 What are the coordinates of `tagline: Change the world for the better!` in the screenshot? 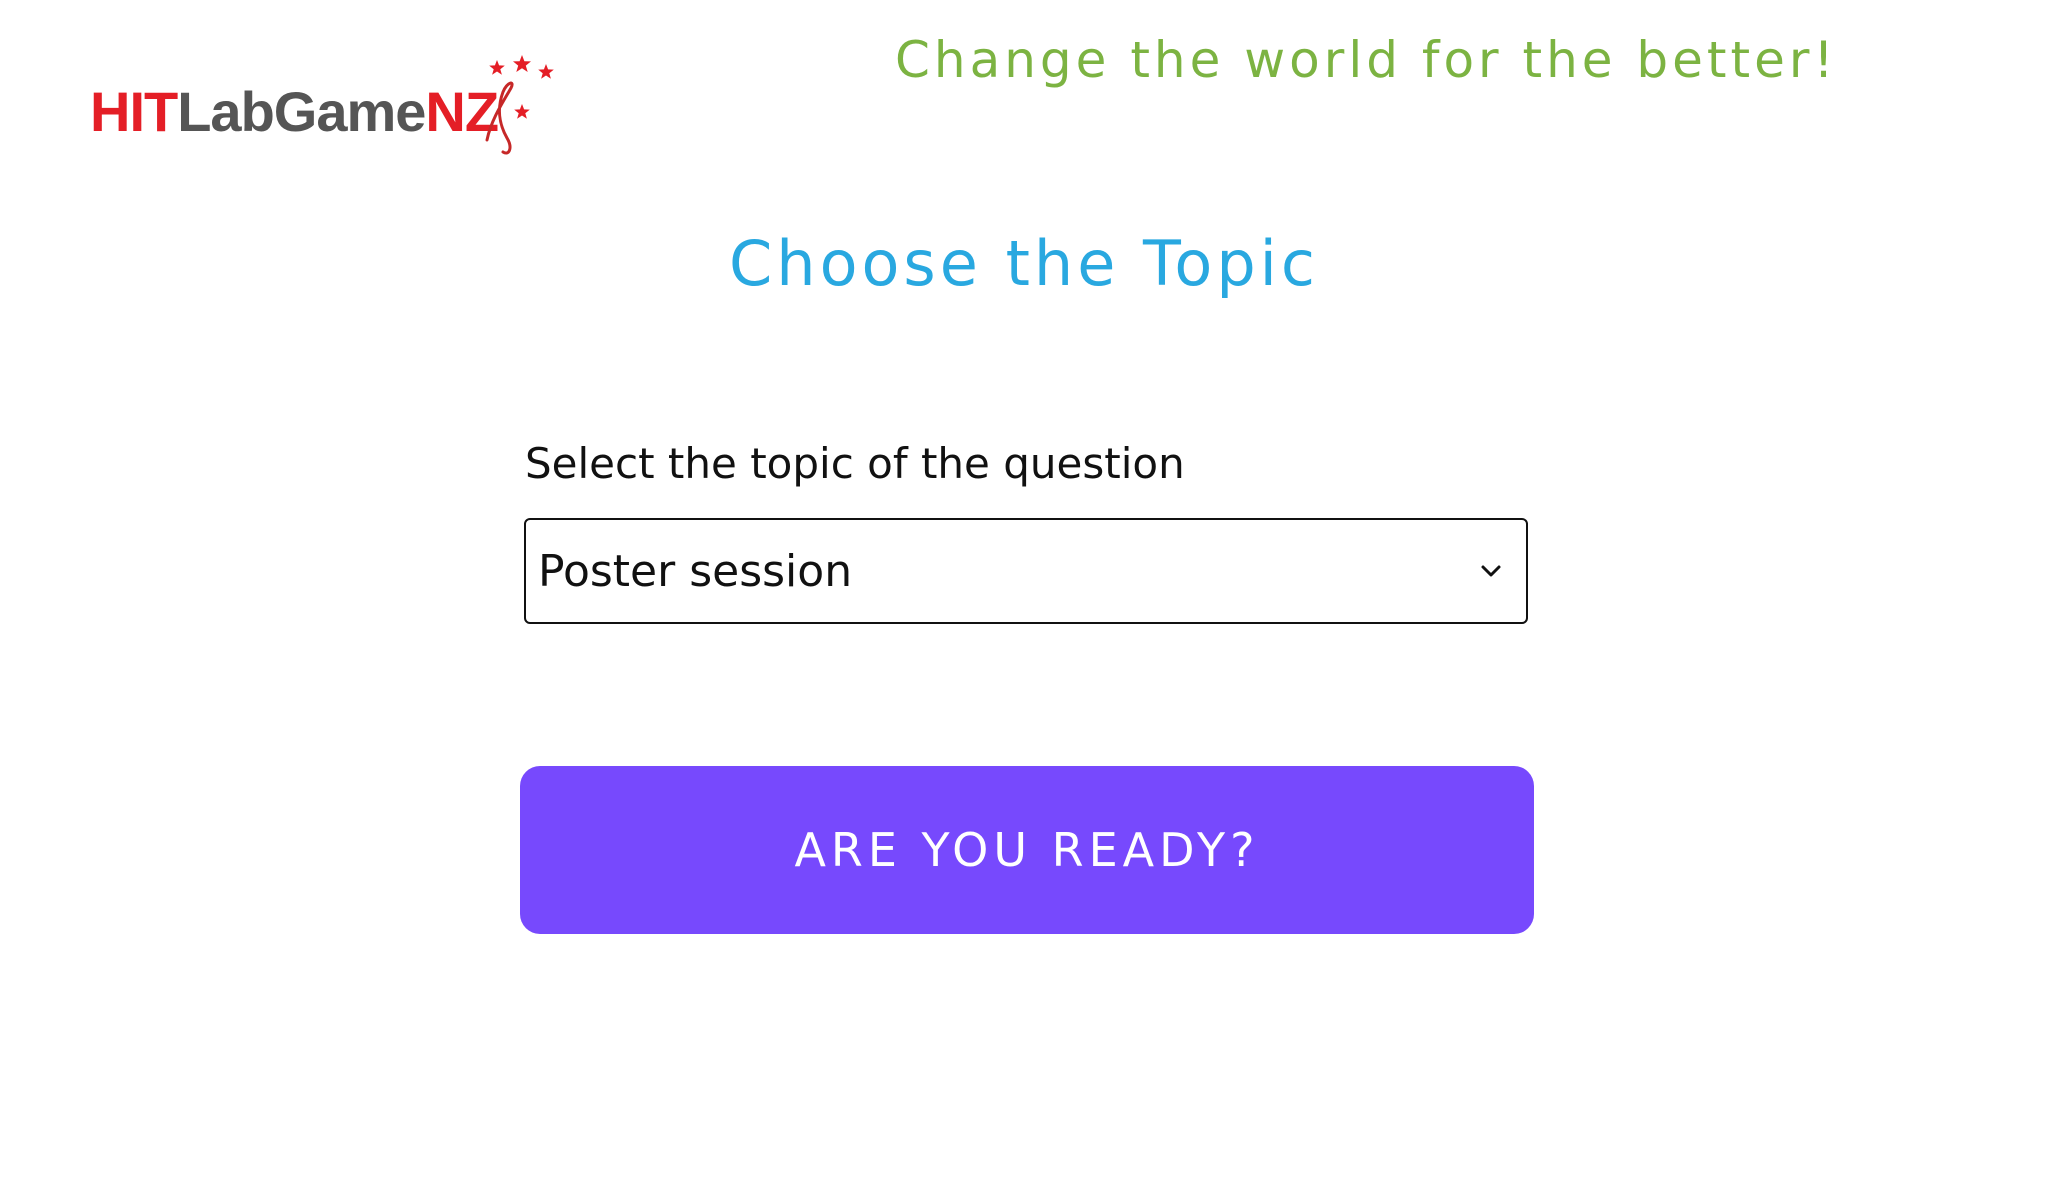 It's located at (1366, 60).